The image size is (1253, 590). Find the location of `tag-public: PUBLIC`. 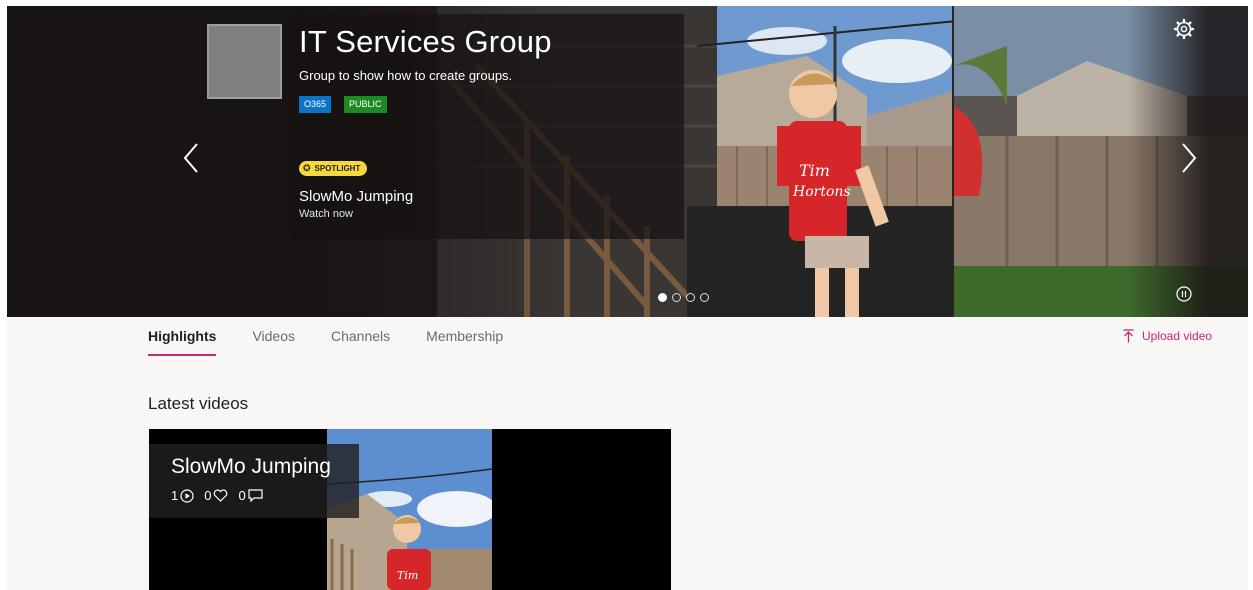

tag-public: PUBLIC is located at coordinates (365, 104).